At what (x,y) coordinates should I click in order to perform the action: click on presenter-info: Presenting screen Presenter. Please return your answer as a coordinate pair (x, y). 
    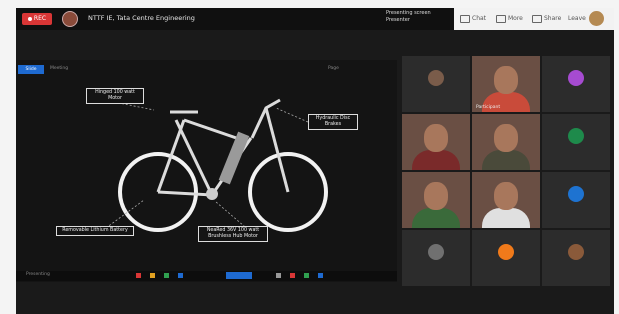
    Looking at the image, I should click on (408, 17).